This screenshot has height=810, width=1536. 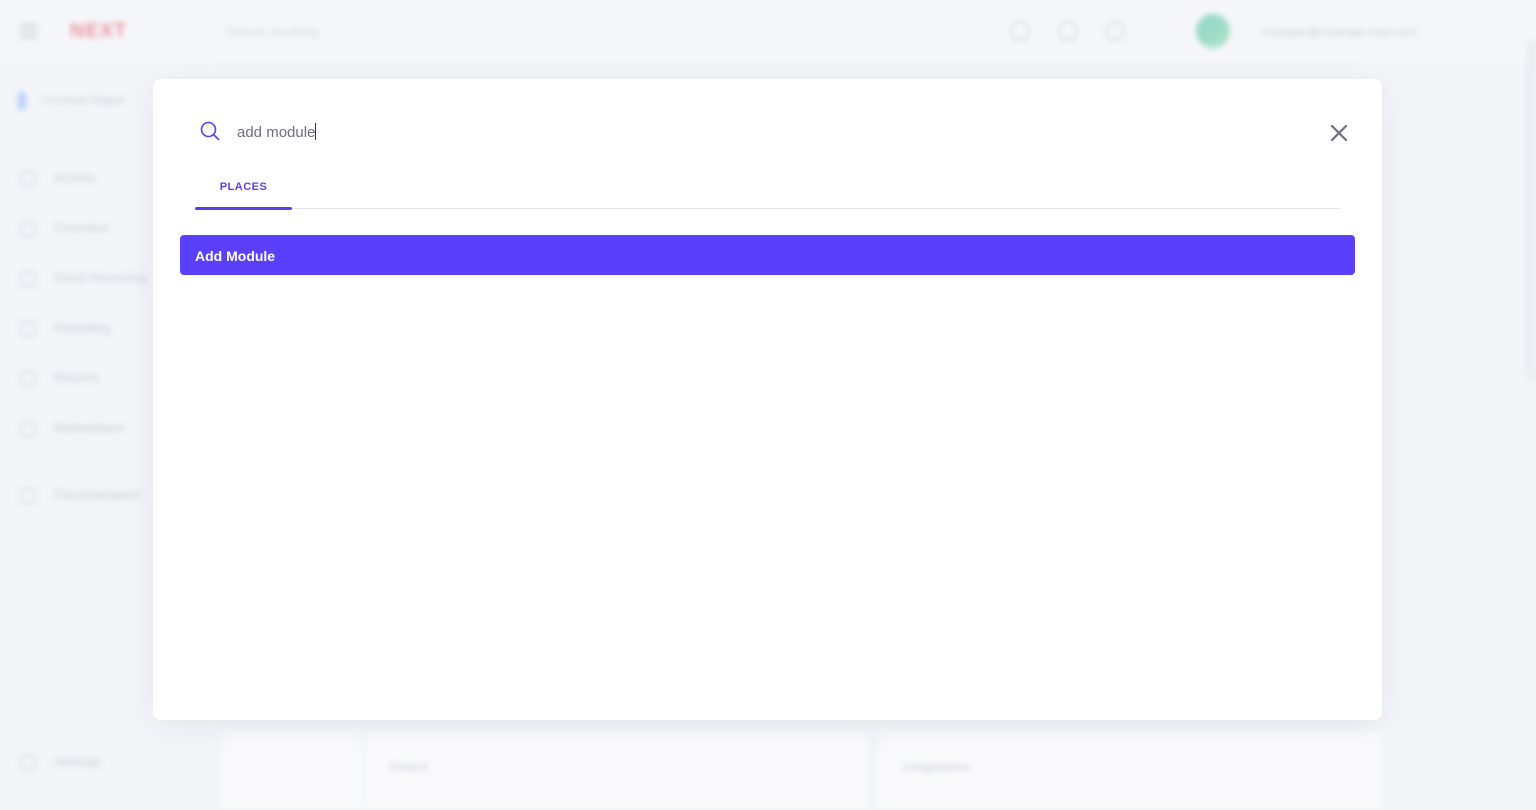 What do you see at coordinates (235, 256) in the screenshot?
I see `result-label: Add Module` at bounding box center [235, 256].